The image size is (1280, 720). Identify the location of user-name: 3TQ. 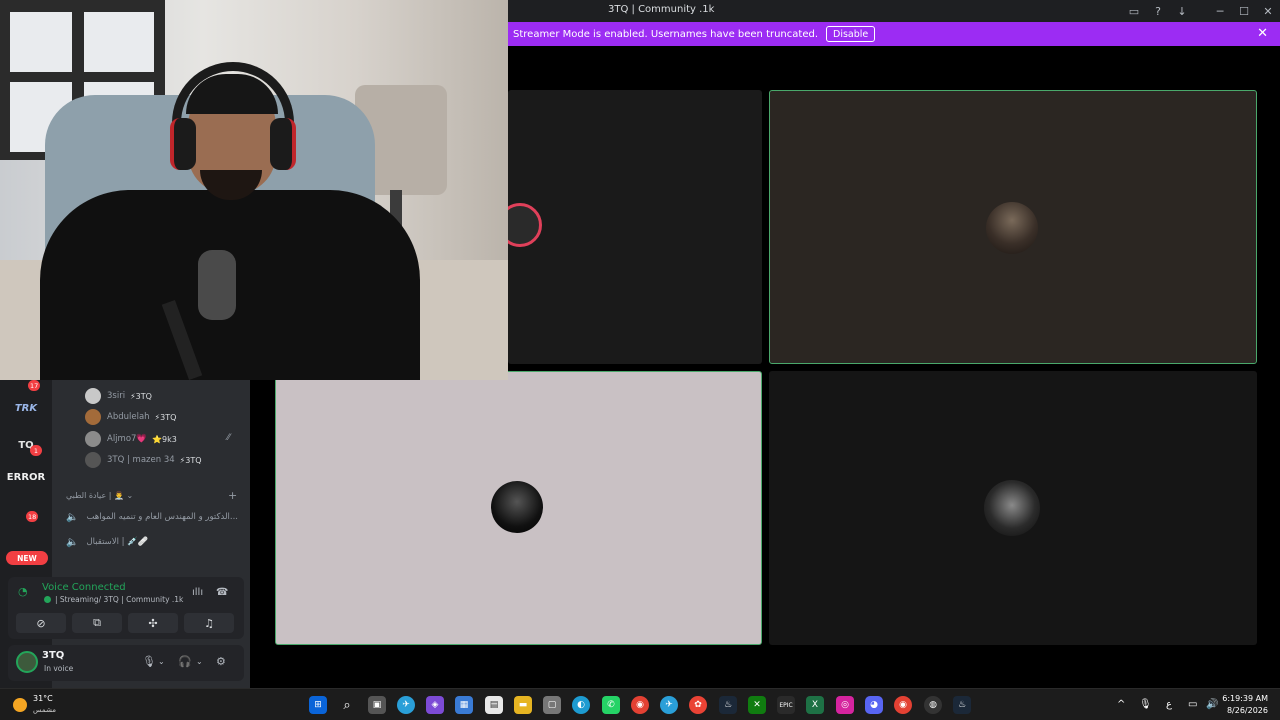
(53, 655).